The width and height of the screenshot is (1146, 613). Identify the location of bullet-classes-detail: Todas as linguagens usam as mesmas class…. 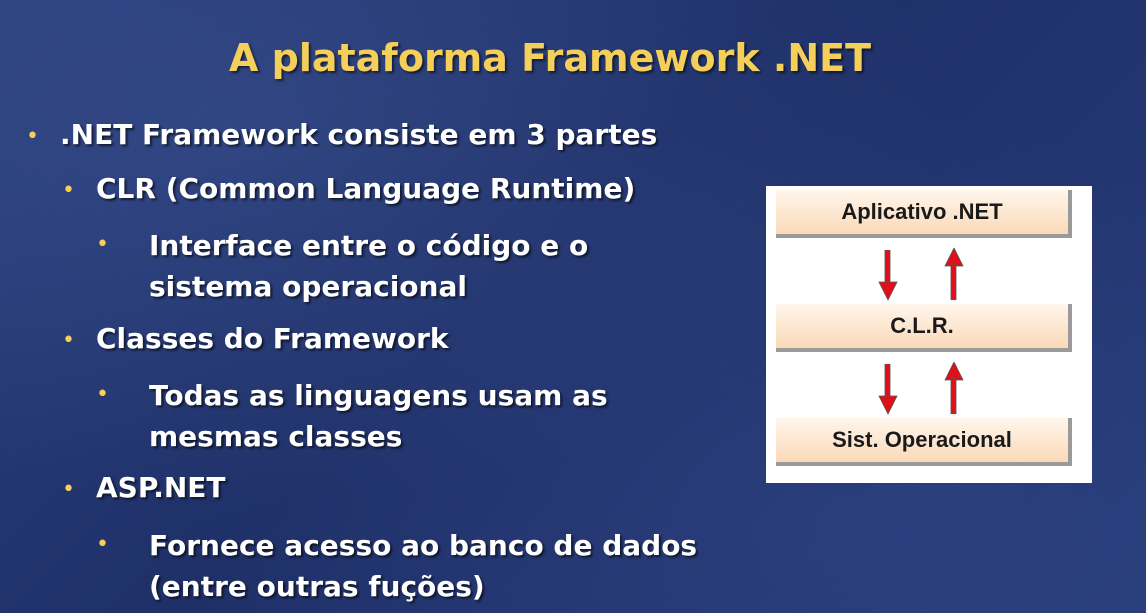
(378, 416).